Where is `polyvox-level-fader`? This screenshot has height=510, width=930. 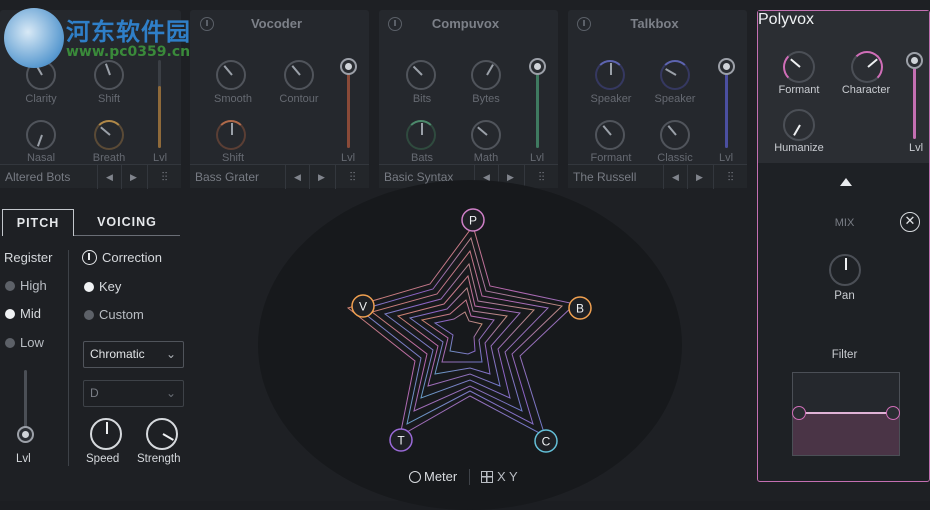
polyvox-level-fader is located at coordinates (914, 95).